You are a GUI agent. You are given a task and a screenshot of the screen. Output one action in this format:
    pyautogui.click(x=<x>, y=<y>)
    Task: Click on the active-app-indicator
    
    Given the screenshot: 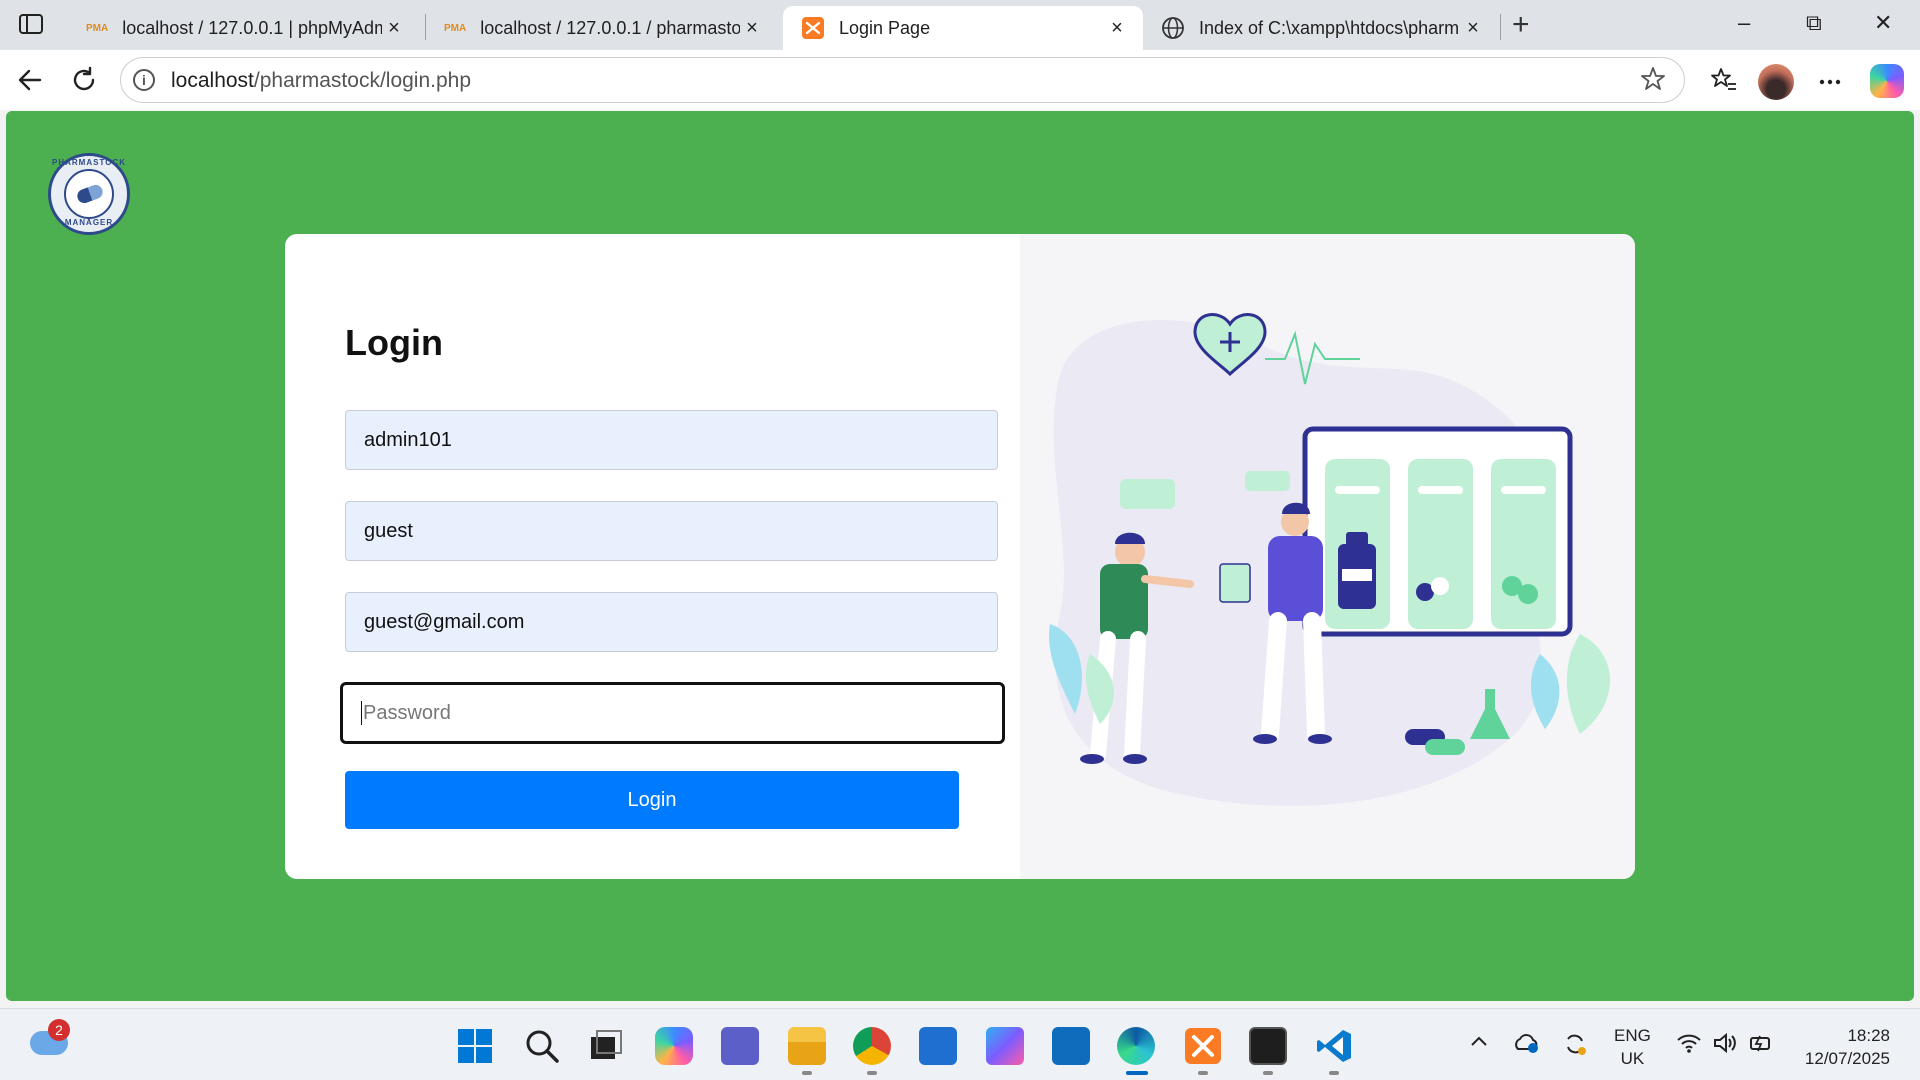 What is the action you would take?
    pyautogui.click(x=1137, y=1073)
    